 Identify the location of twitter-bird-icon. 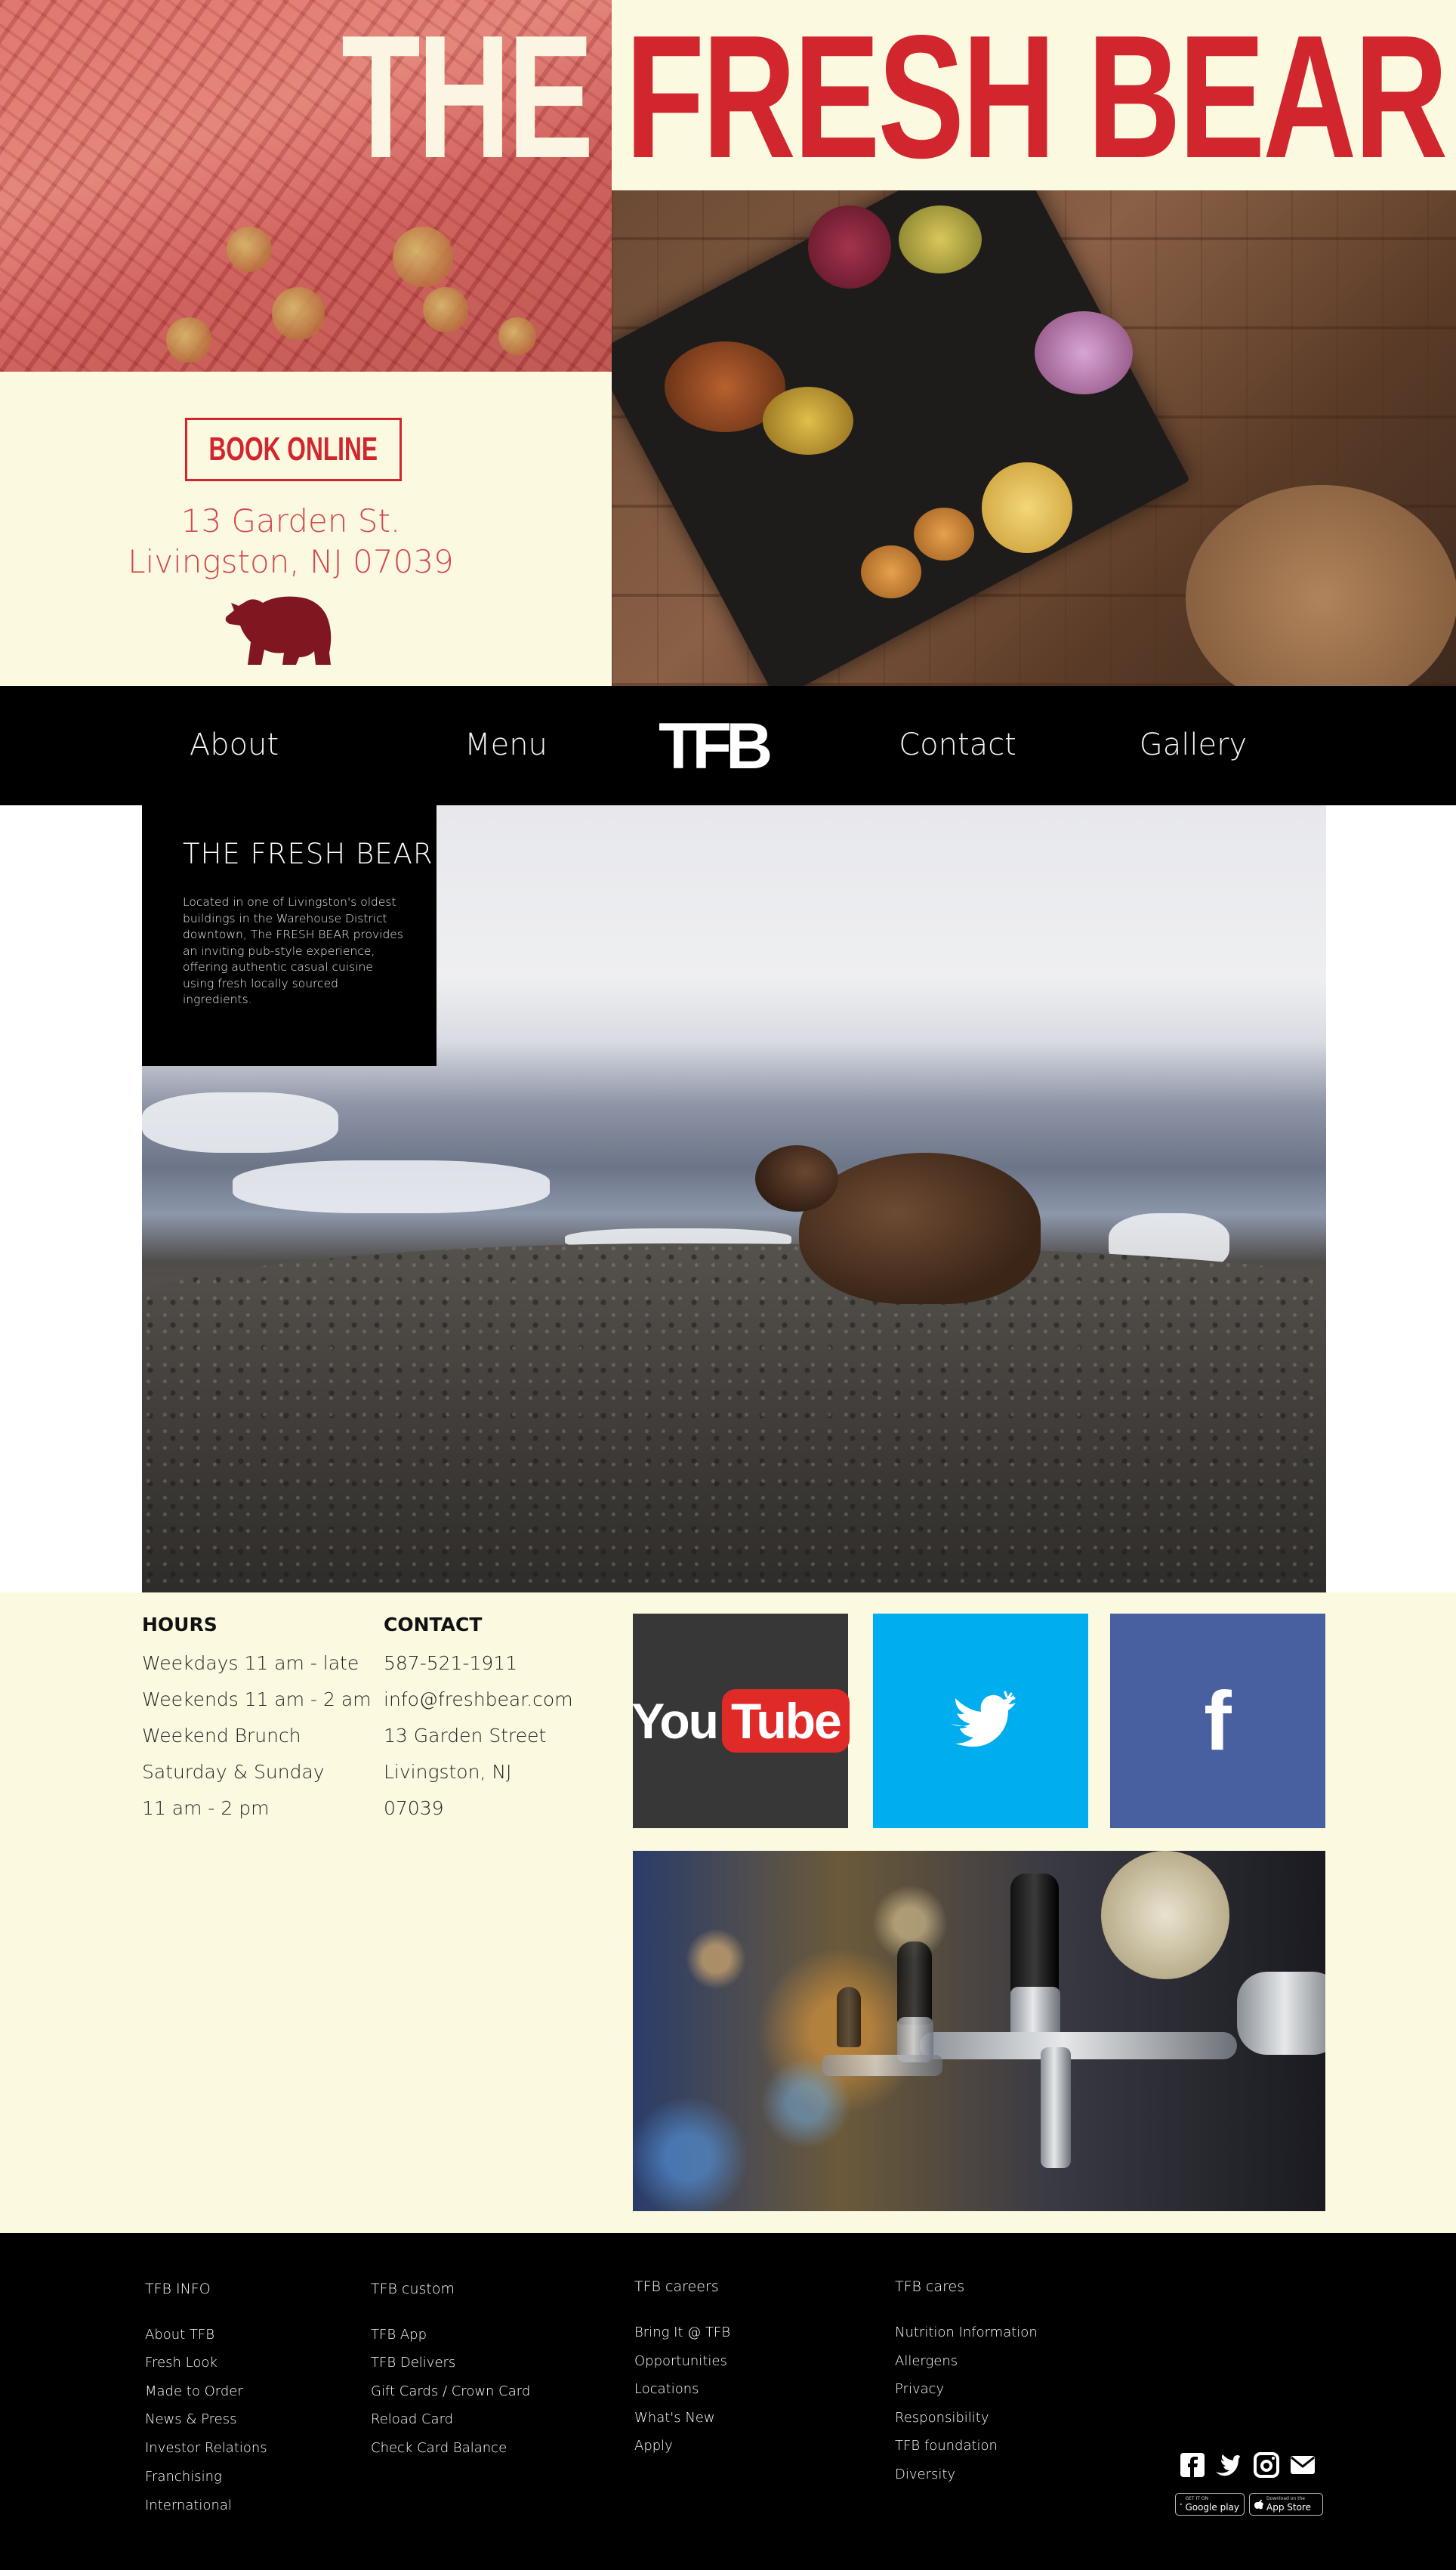
(983, 1719).